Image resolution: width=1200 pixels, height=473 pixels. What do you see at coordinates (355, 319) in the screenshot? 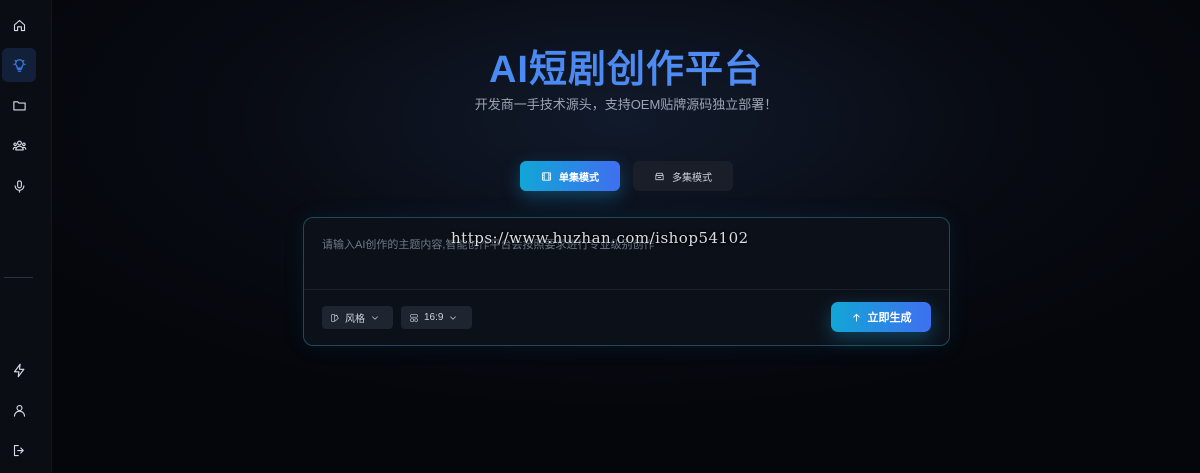
I see `style-label: 风格` at bounding box center [355, 319].